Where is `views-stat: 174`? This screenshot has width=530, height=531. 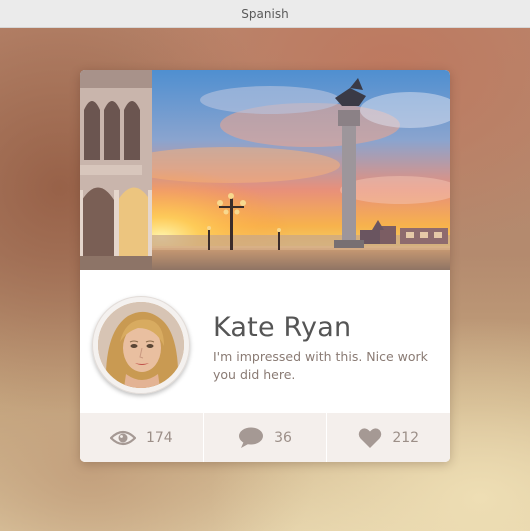
views-stat: 174 is located at coordinates (142, 437).